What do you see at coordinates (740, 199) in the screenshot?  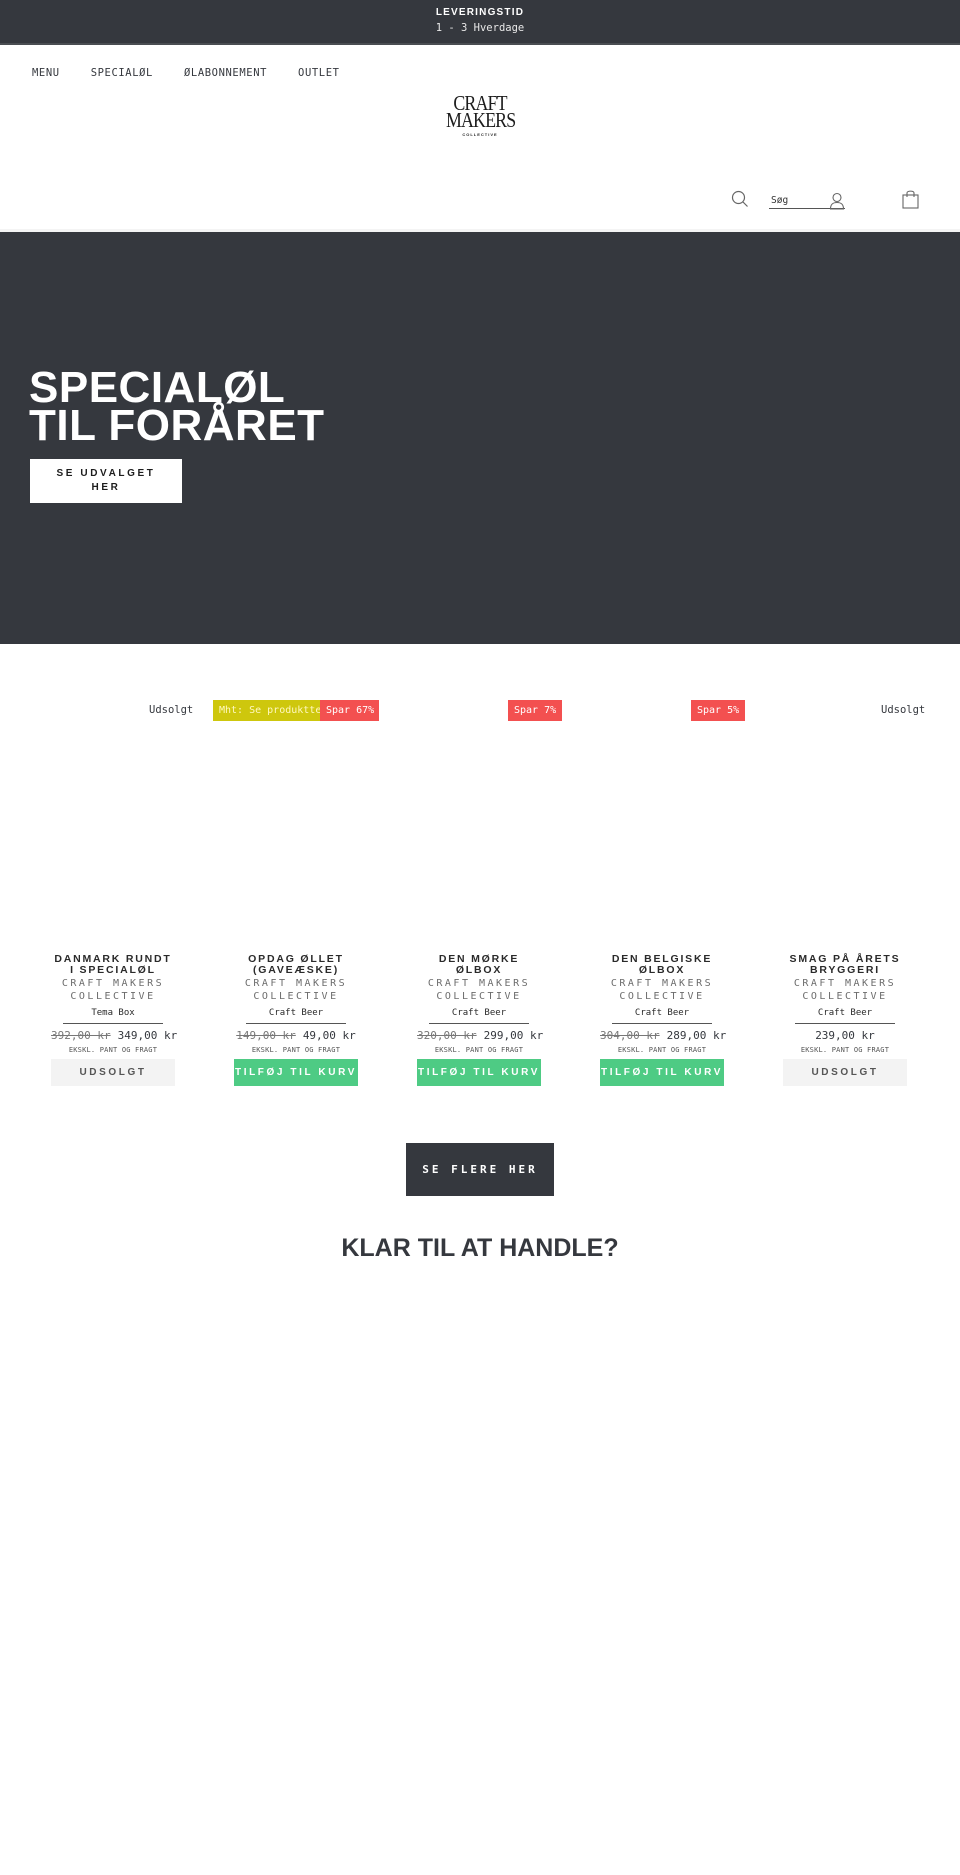 I see `search-icon` at bounding box center [740, 199].